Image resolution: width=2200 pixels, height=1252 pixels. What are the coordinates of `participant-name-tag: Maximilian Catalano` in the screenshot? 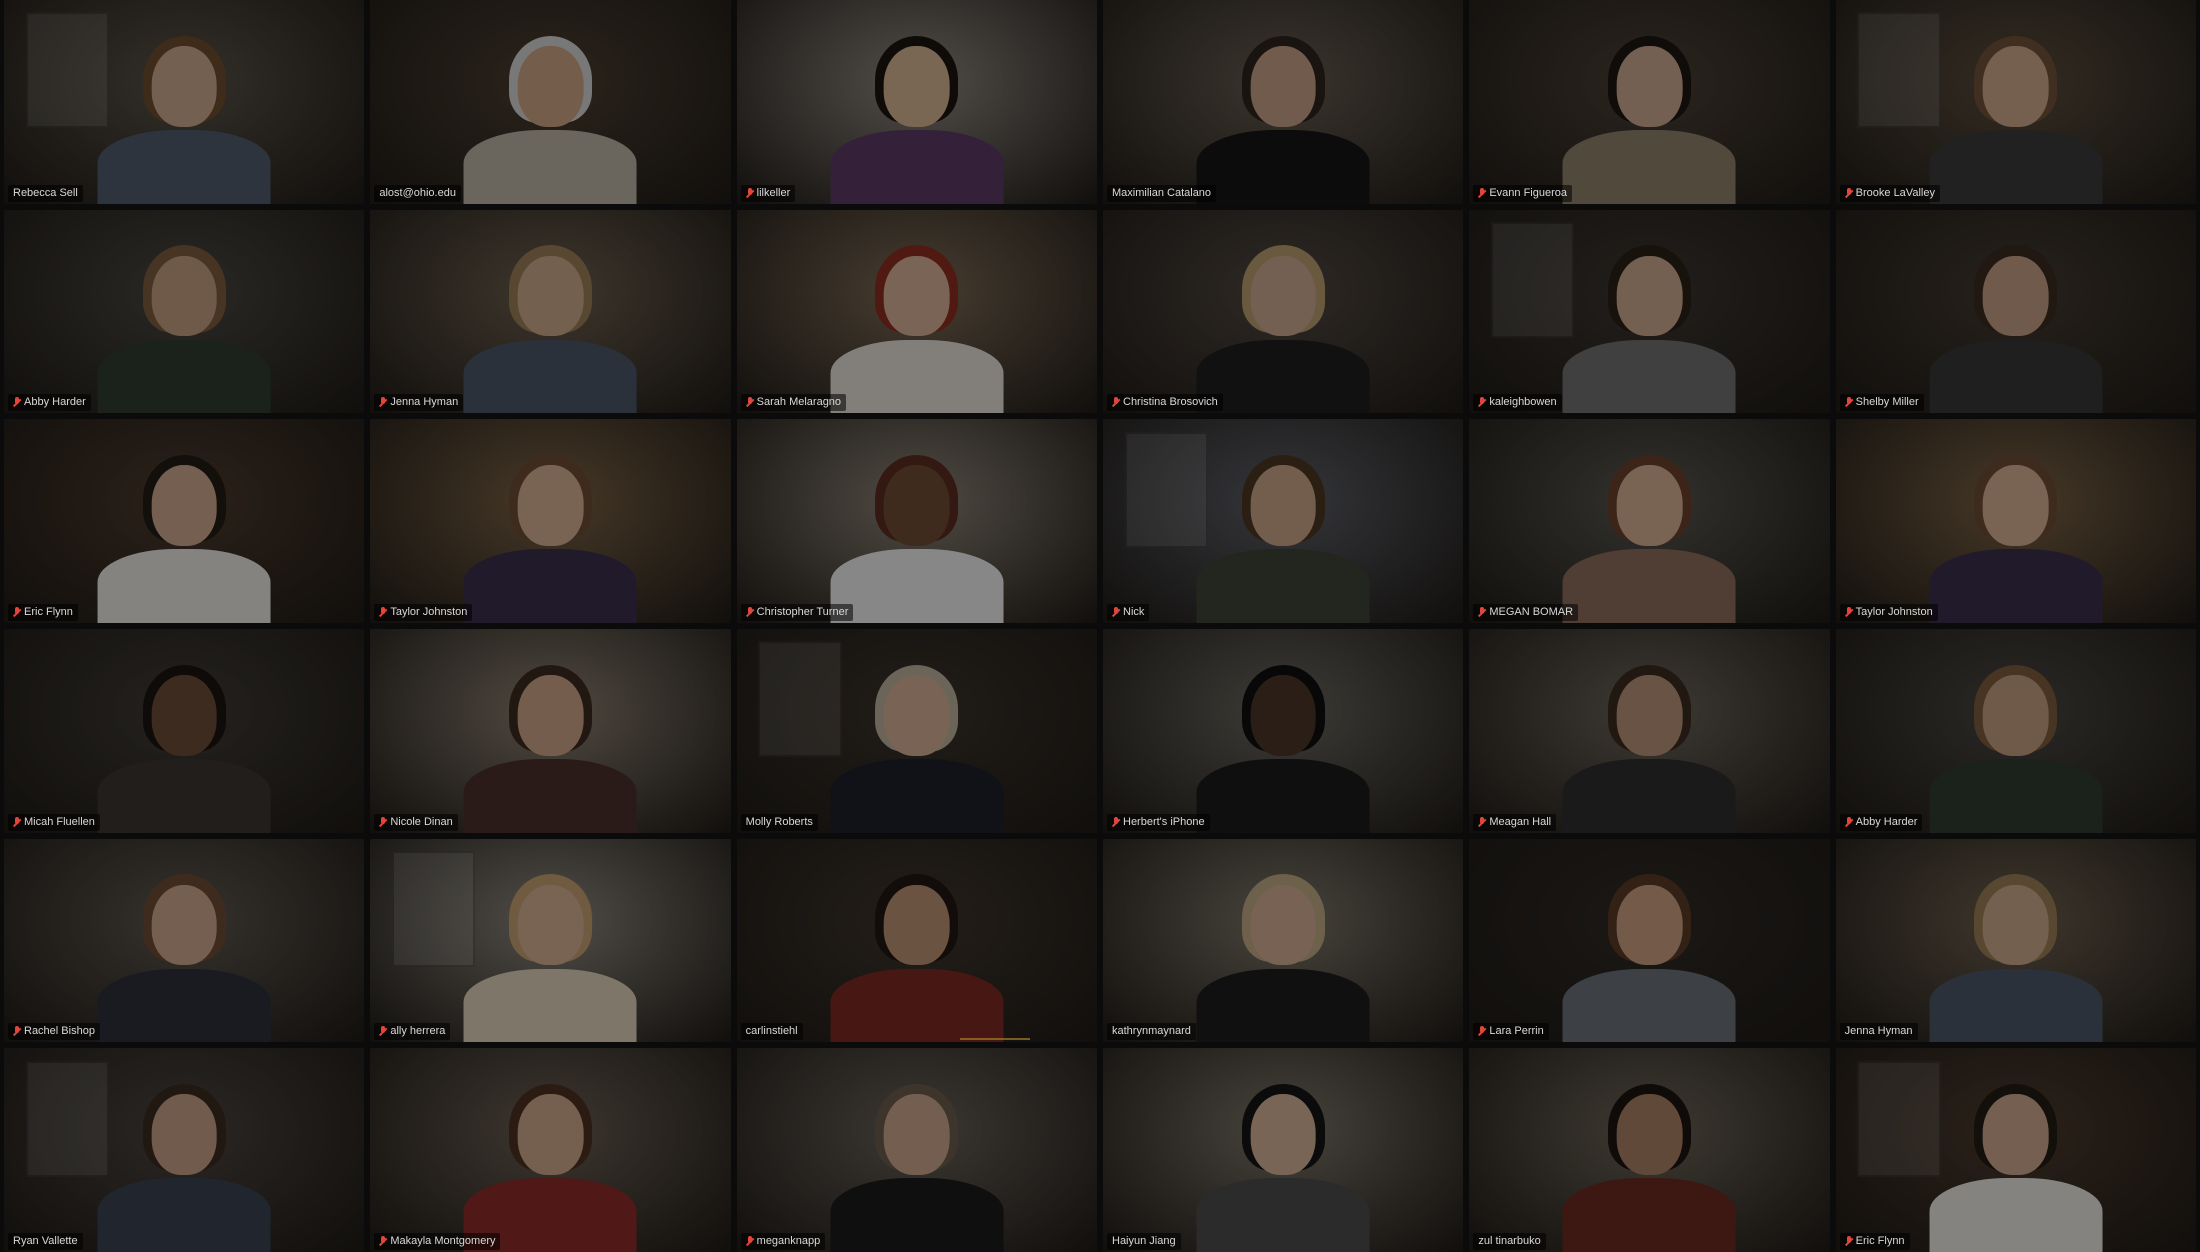 It's located at (1162, 193).